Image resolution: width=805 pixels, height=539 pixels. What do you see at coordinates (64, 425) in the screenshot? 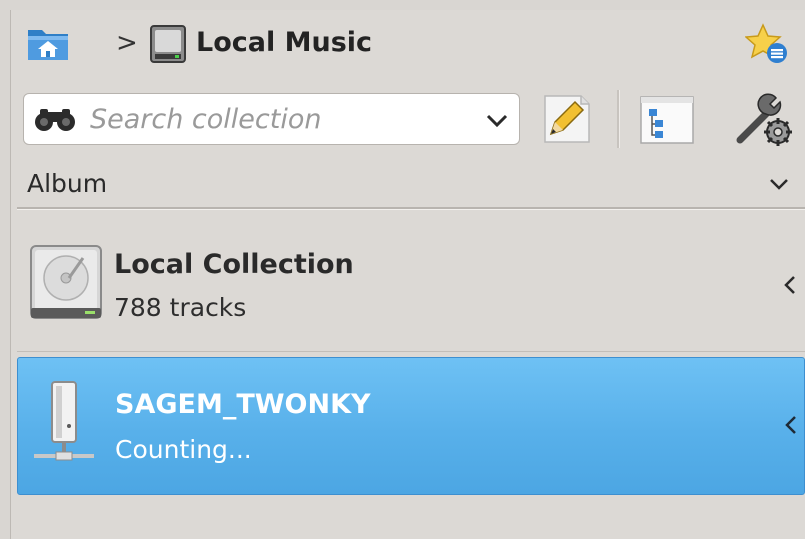
I see `network-server-icon` at bounding box center [64, 425].